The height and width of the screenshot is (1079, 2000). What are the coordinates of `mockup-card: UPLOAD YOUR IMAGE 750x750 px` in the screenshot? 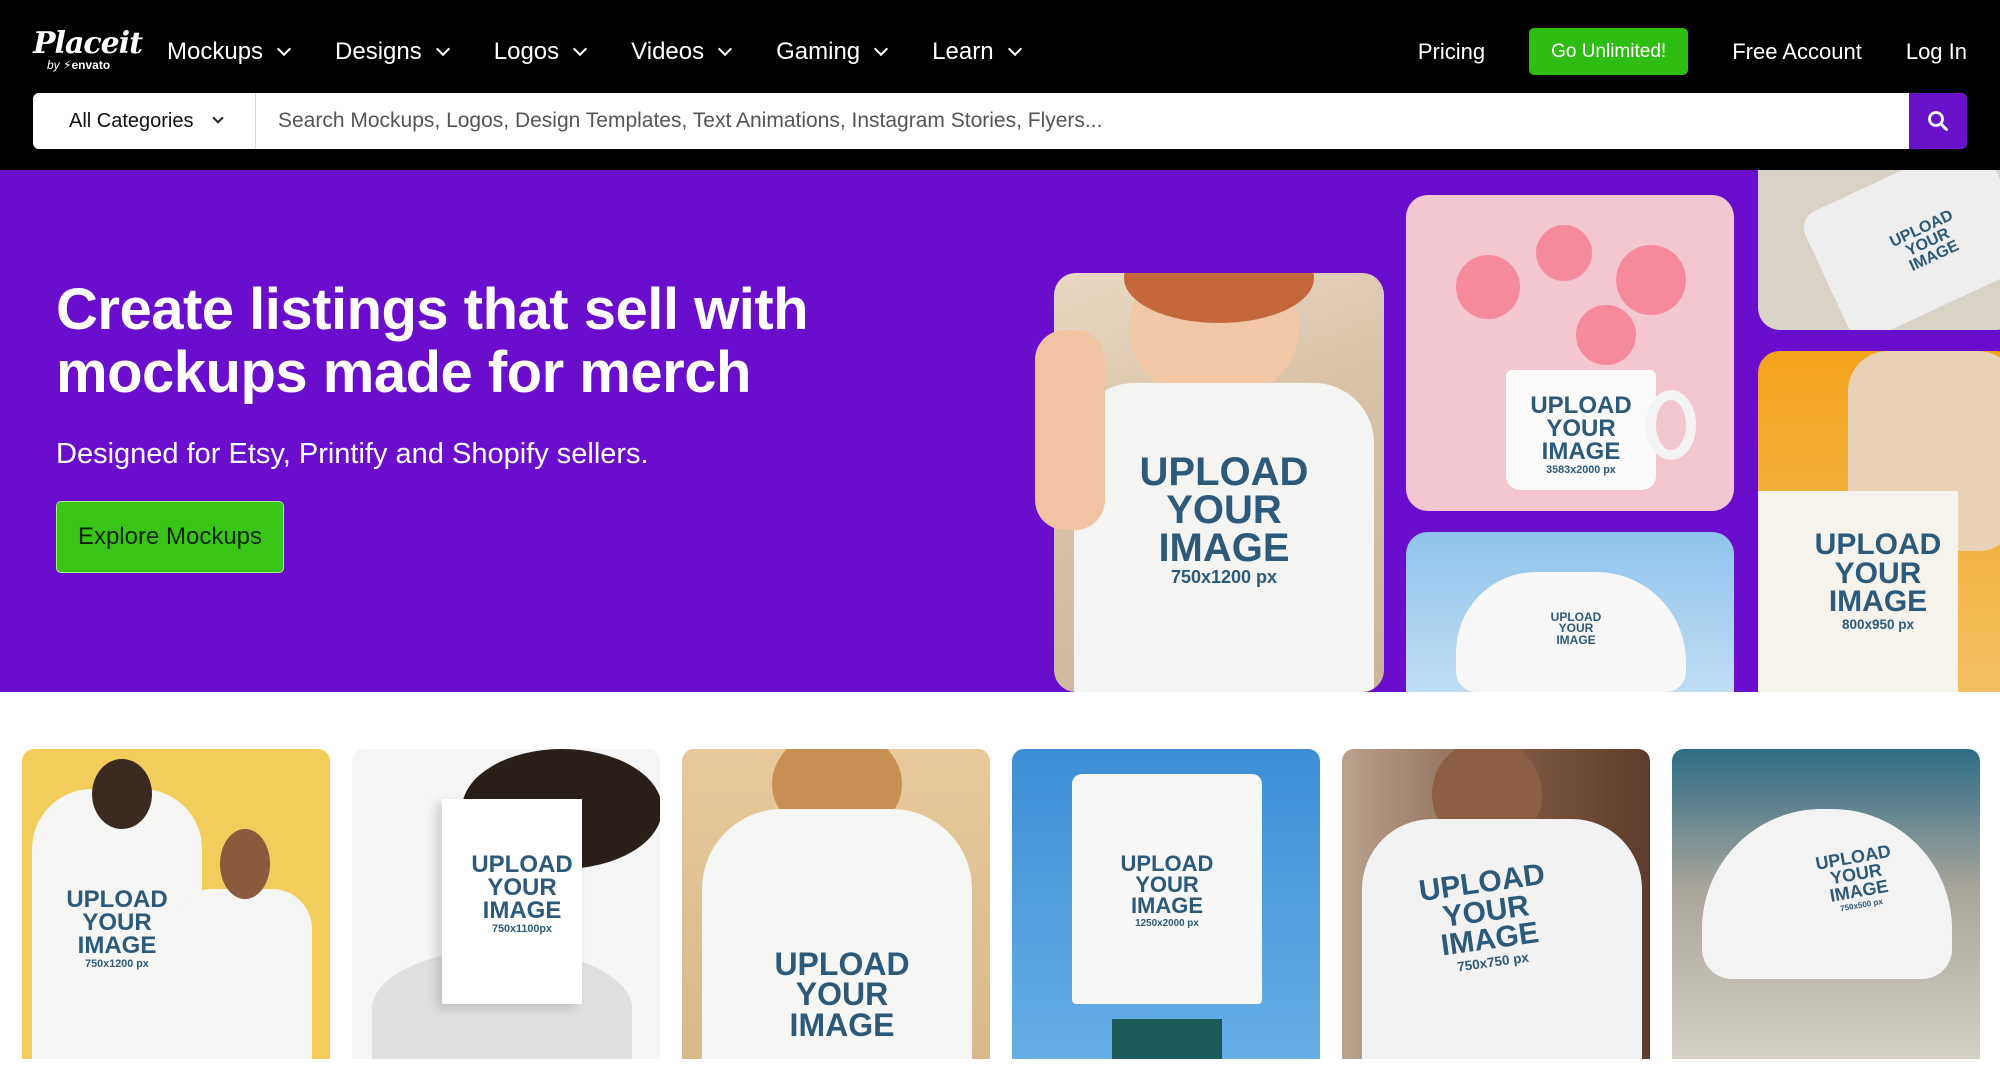 It's located at (1496, 904).